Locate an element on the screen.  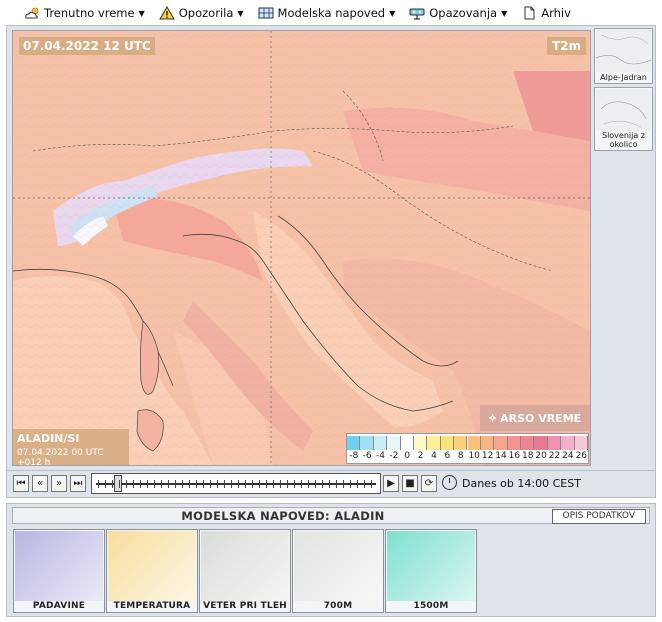
legend-label: -4 is located at coordinates (380, 456).